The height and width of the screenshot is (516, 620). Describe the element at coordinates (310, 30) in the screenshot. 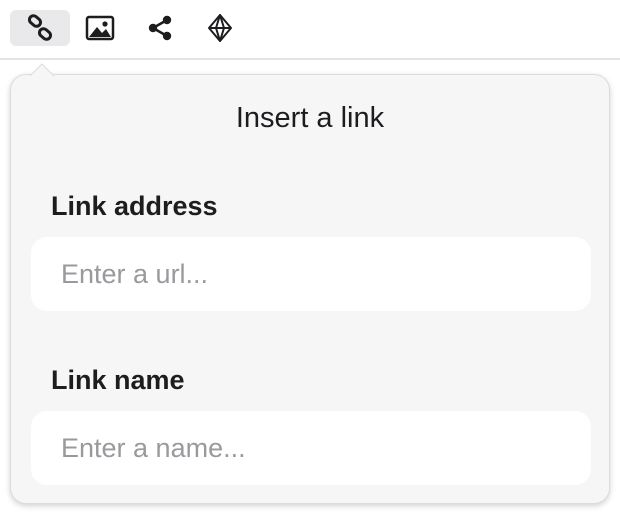

I see `toolbar` at that location.